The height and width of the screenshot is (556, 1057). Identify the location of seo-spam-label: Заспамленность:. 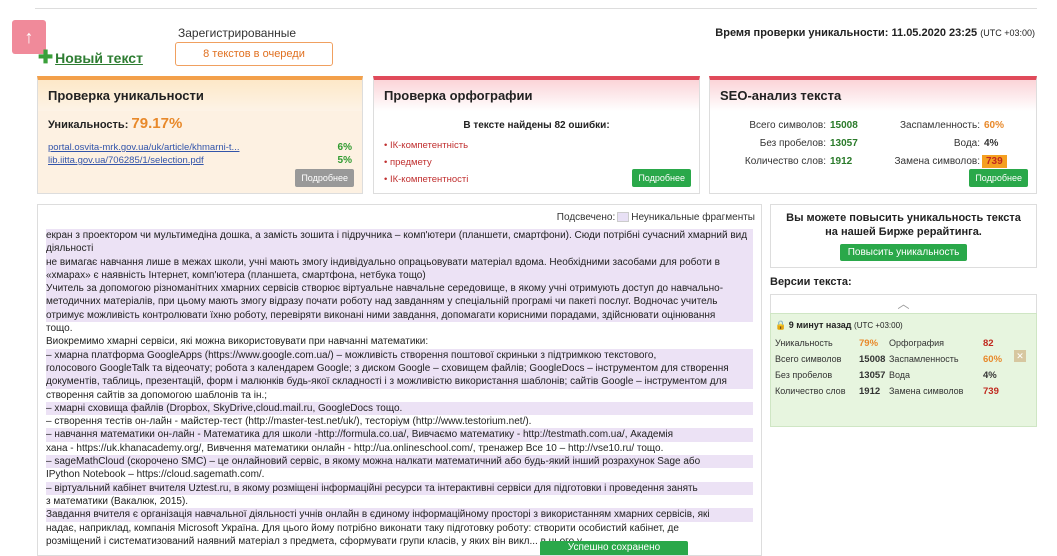
(939, 125).